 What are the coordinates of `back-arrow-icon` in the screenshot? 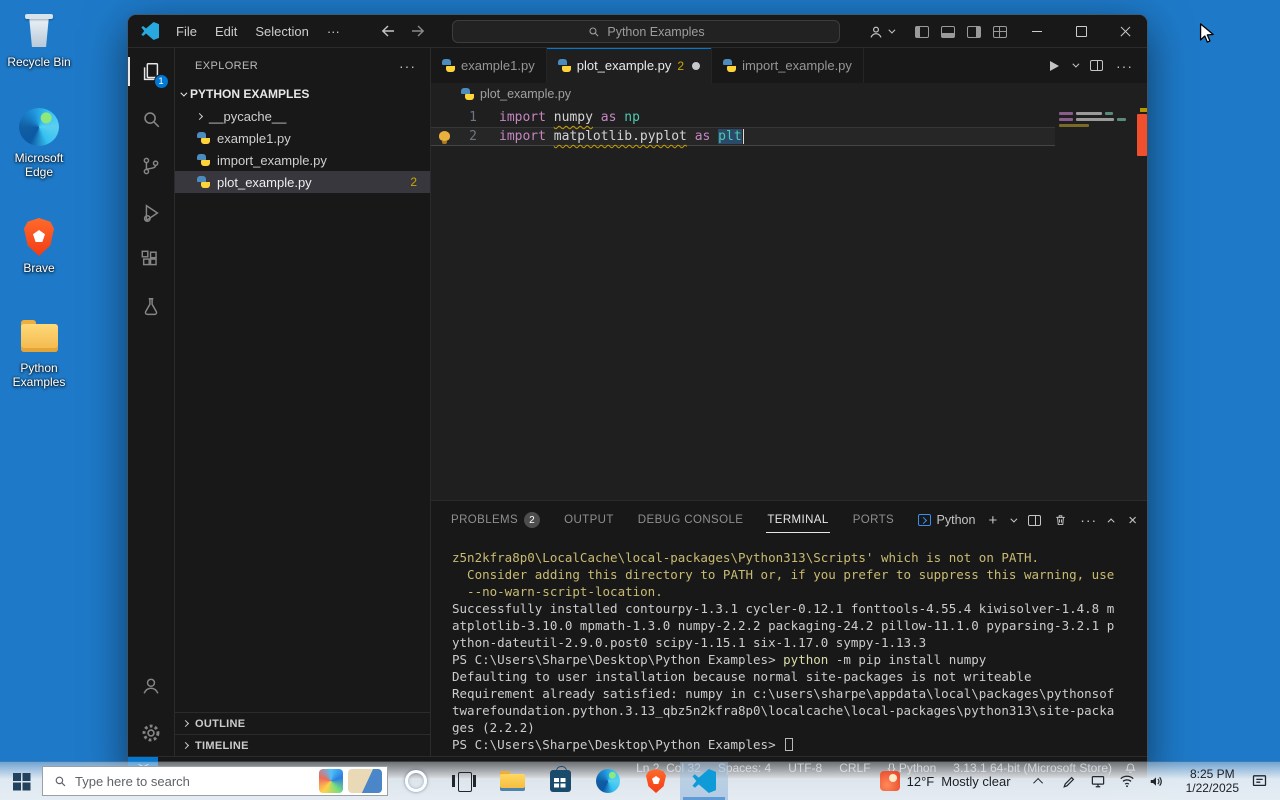 It's located at (387, 31).